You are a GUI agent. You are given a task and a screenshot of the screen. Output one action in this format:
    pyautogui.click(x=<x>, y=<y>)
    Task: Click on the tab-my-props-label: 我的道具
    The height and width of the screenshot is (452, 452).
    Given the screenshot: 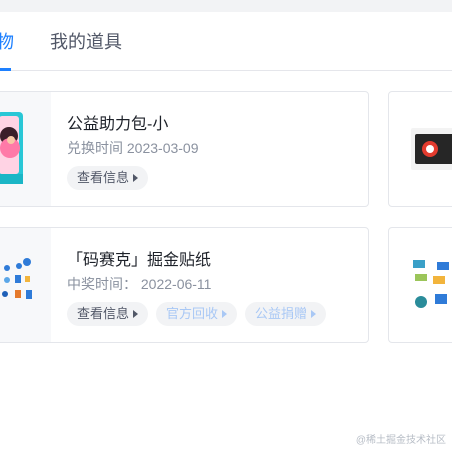 What is the action you would take?
    pyautogui.click(x=86, y=42)
    